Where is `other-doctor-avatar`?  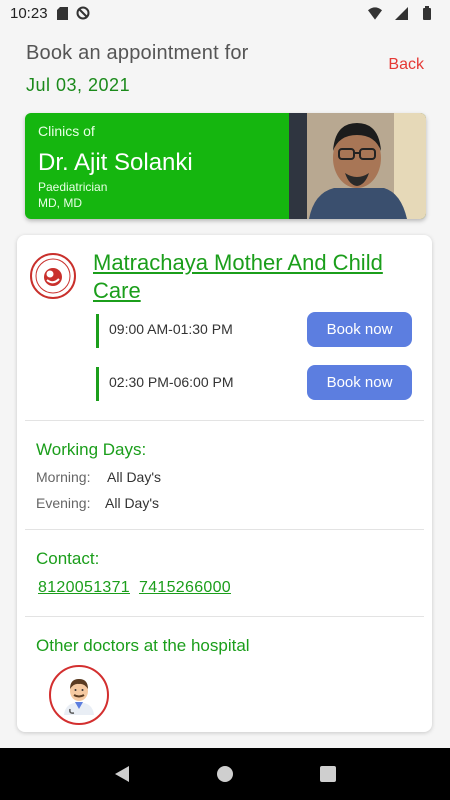
other-doctor-avatar is located at coordinates (79, 695).